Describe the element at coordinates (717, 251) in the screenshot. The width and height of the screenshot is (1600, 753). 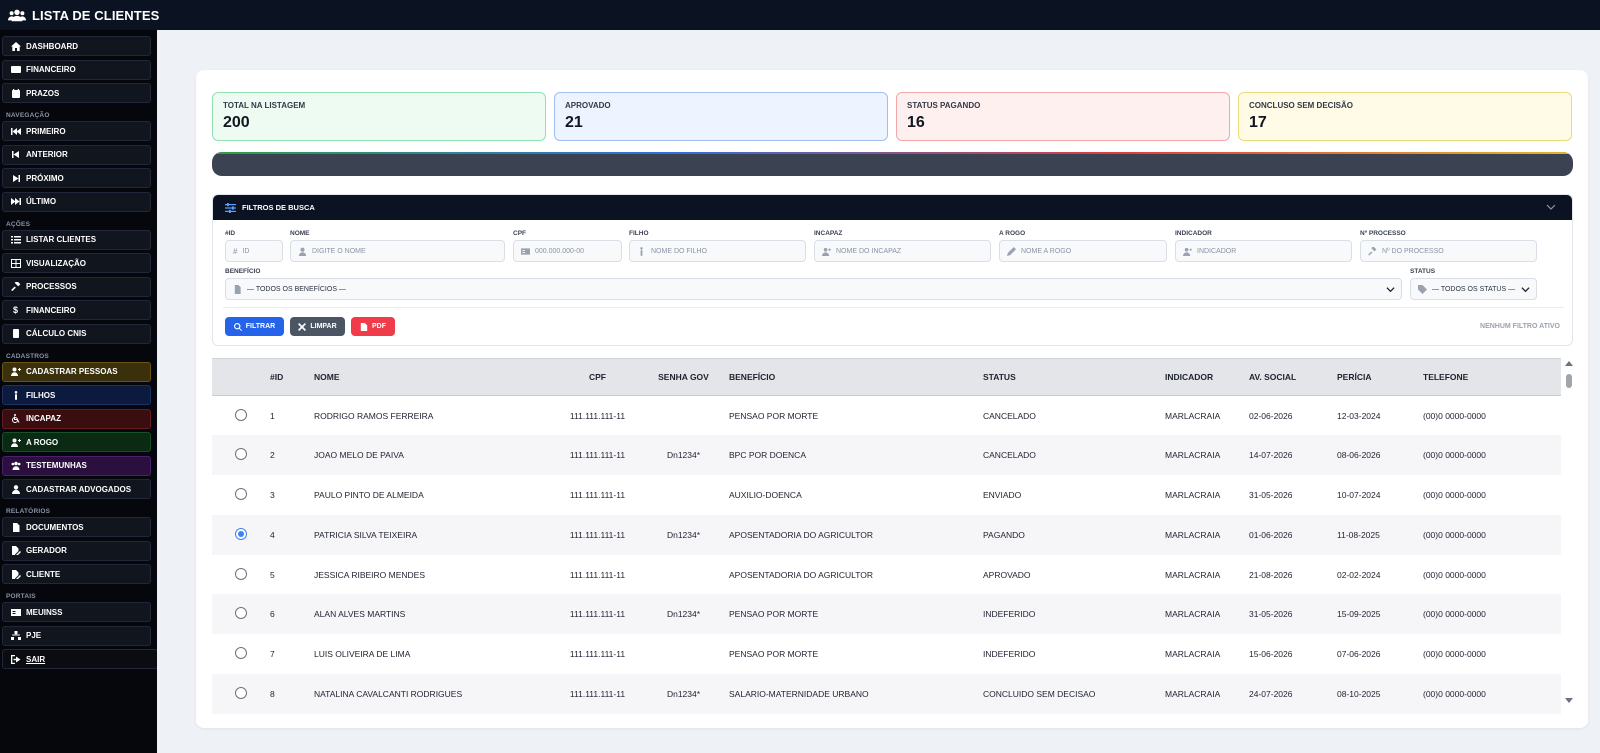
I see `filho-input: NOME DO FILHO` at that location.